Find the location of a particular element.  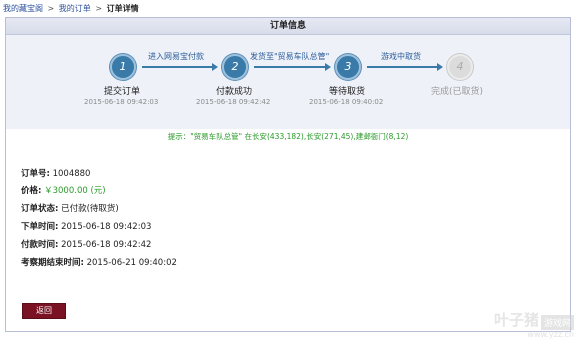

price-label: 价格: is located at coordinates (31, 191).